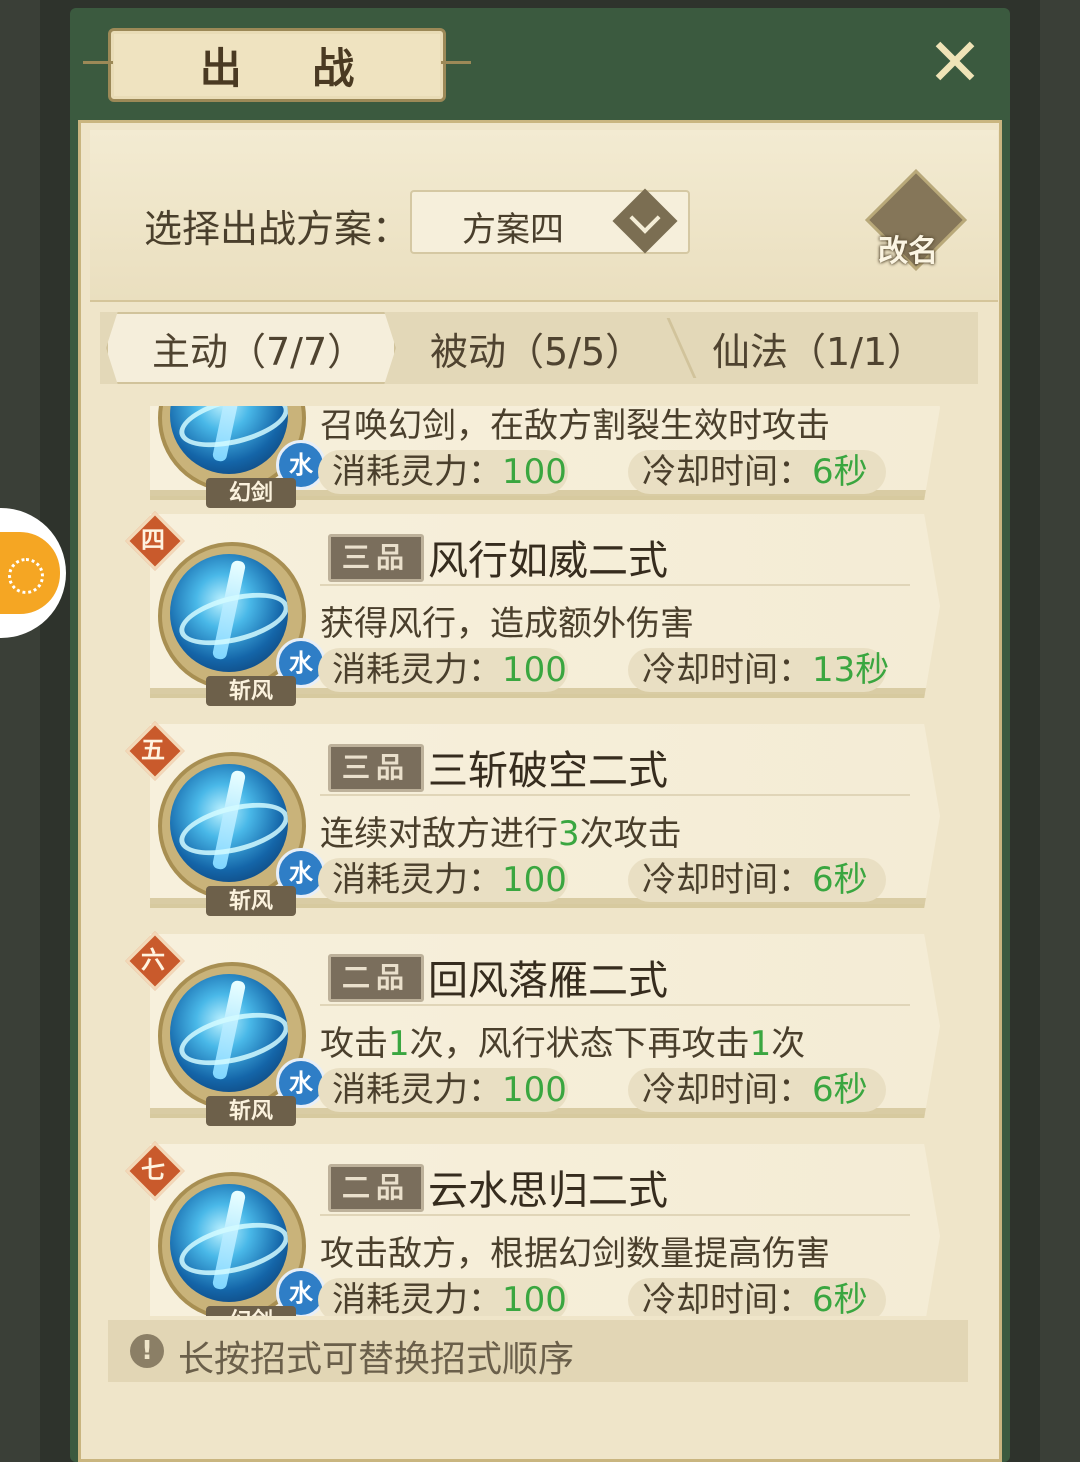 This screenshot has height=1462, width=1080. Describe the element at coordinates (575, 1254) in the screenshot. I see `skill-description: 攻击敌方，根据幻剑数量提高伤害` at that location.